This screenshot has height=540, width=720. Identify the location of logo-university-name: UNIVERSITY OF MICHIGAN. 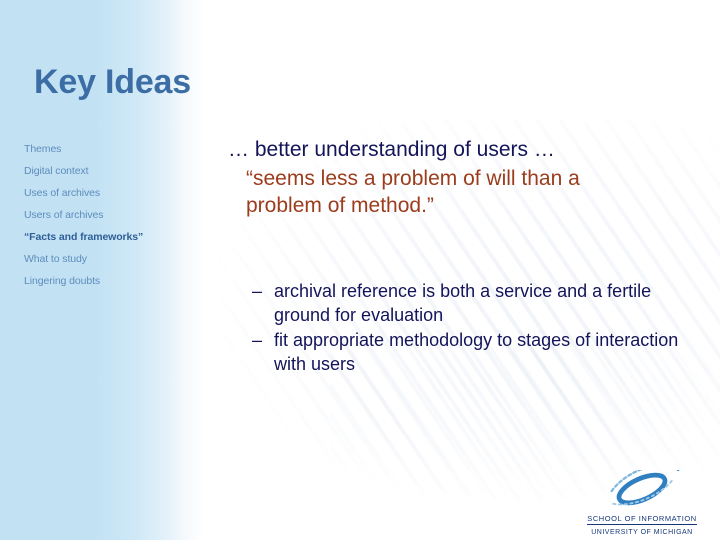
(642, 532).